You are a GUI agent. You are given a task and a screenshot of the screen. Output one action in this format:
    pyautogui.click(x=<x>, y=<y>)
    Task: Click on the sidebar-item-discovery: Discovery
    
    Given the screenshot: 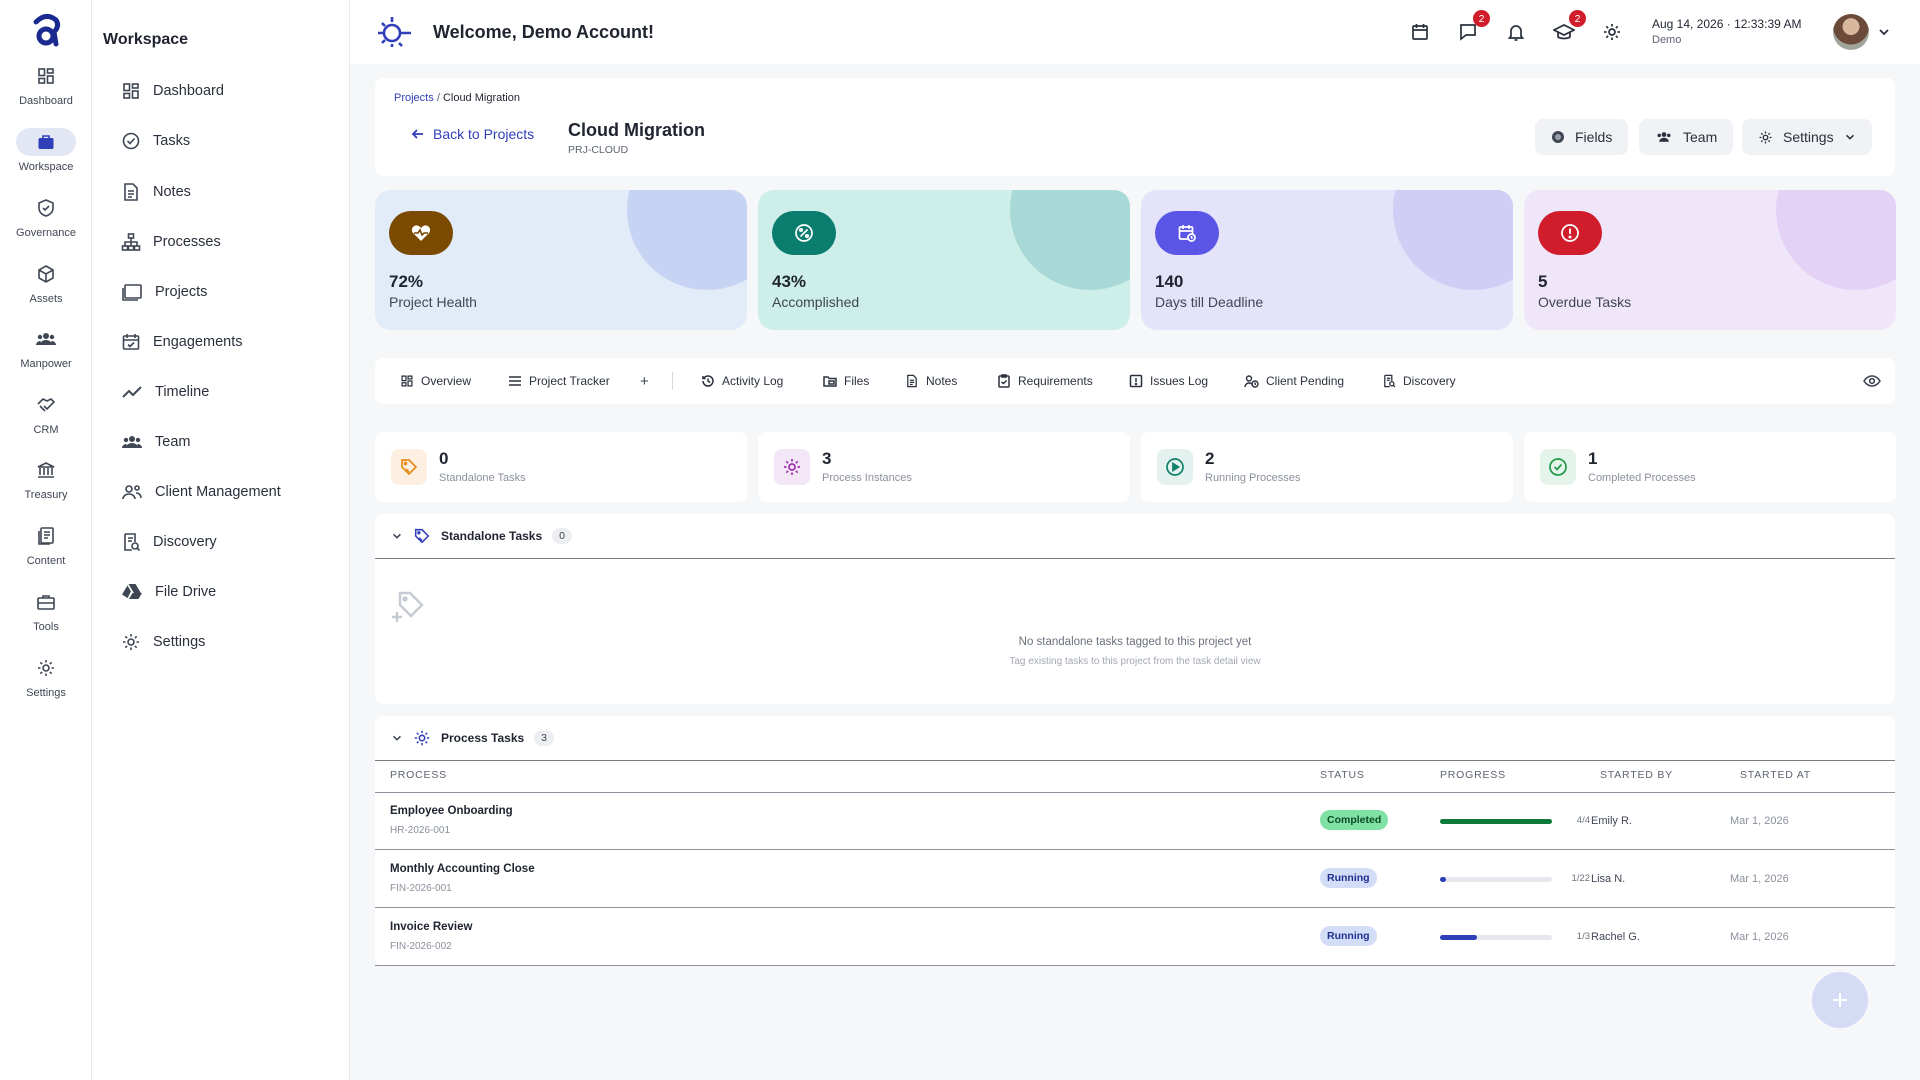 What is the action you would take?
    pyautogui.click(x=169, y=542)
    